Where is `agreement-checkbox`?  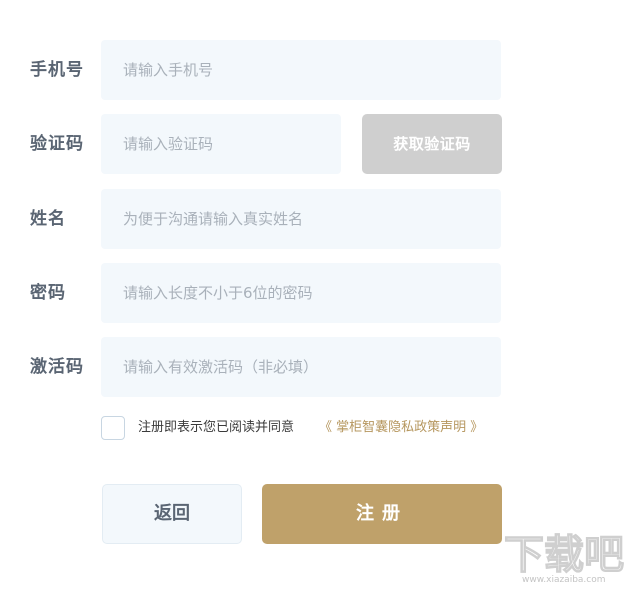
agreement-checkbox is located at coordinates (113, 428).